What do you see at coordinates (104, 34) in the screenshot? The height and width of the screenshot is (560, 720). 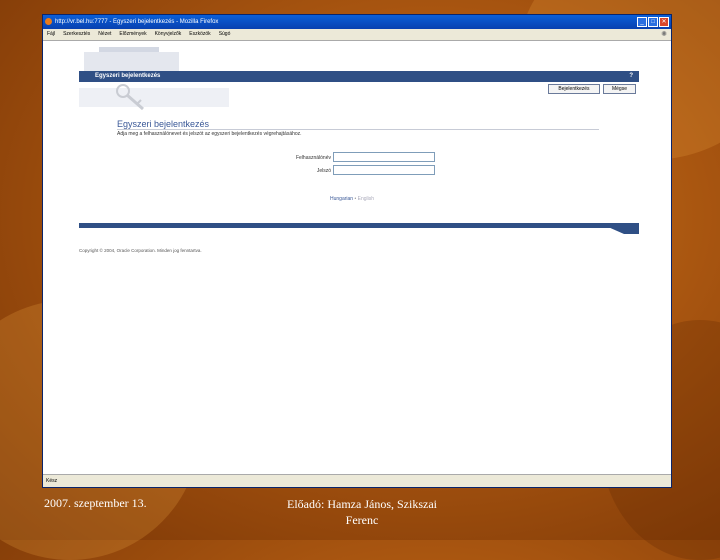 I see `menu-item-view: Nézet` at bounding box center [104, 34].